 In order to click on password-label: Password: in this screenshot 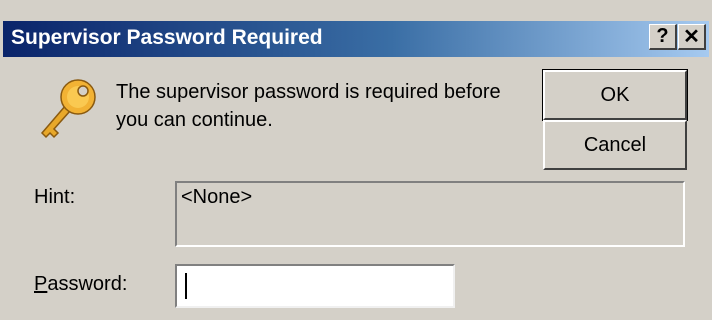, I will do `click(80, 284)`.